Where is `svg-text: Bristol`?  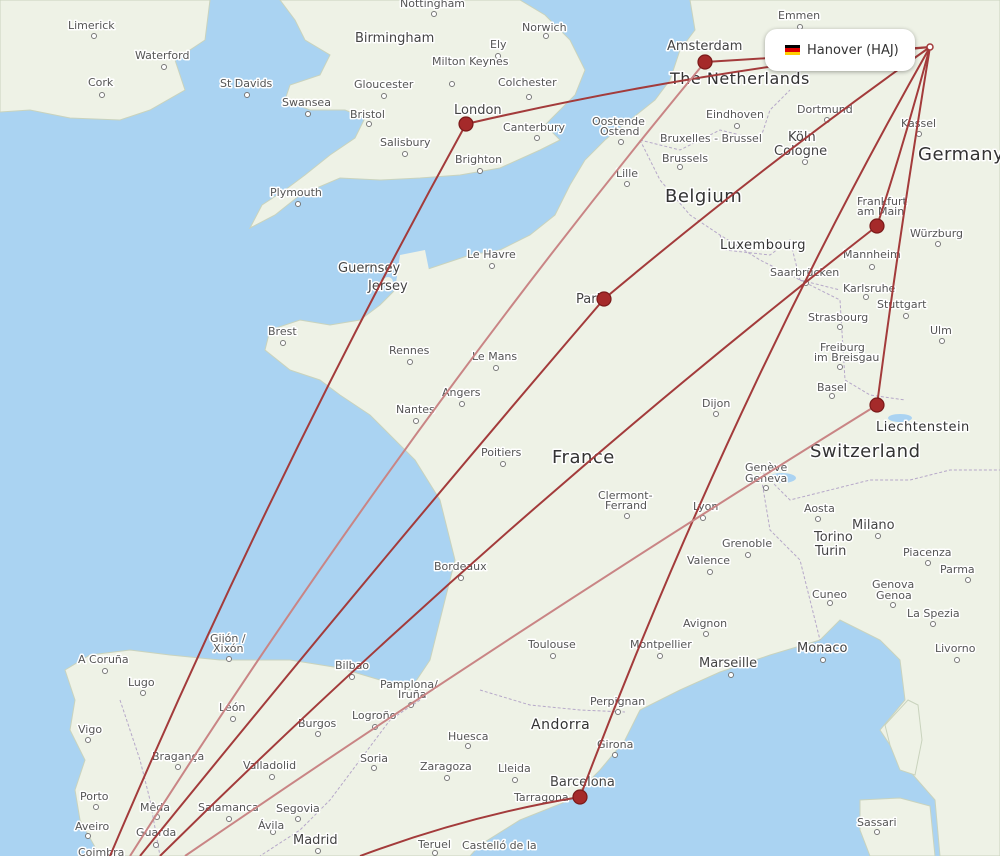 svg-text: Bristol is located at coordinates (367, 114).